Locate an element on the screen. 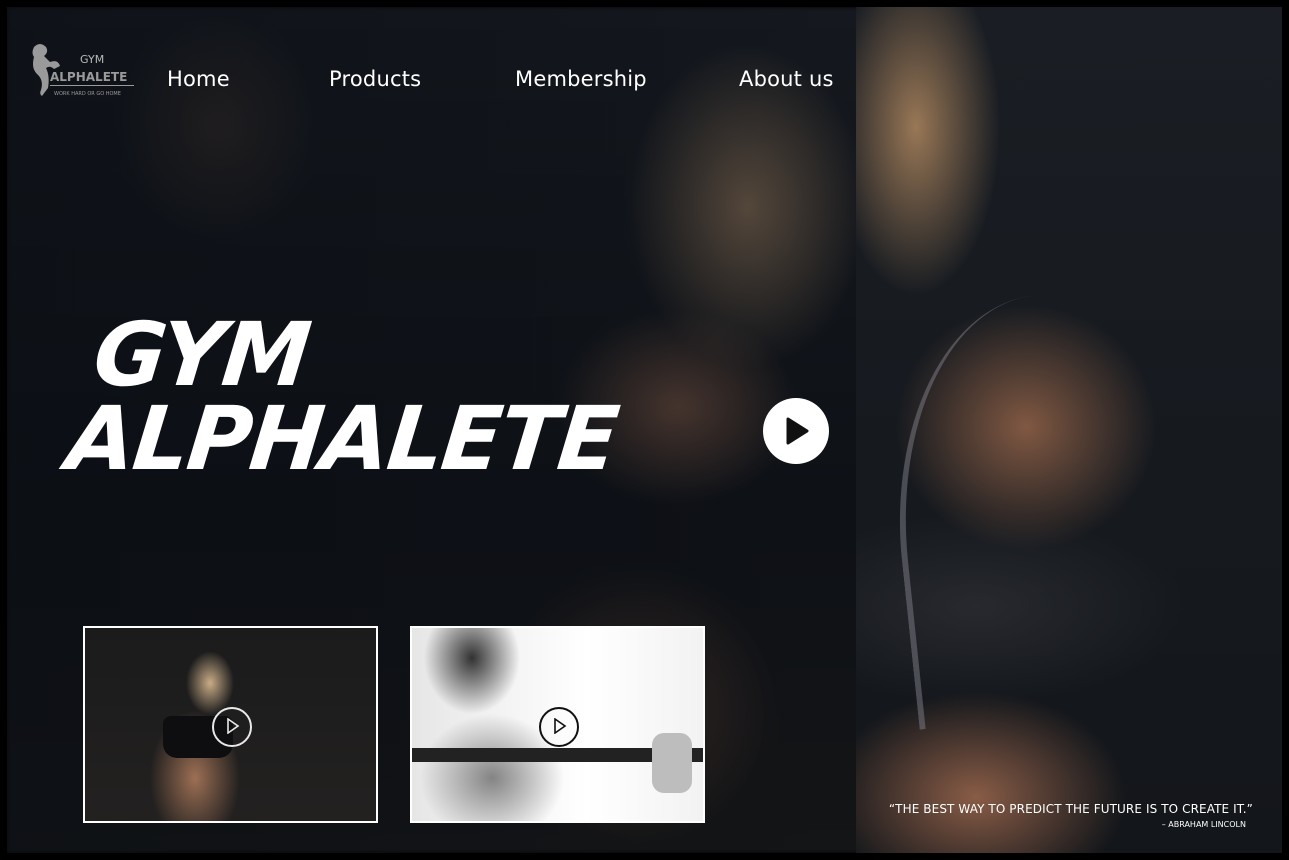 The image size is (1289, 860). nav-products: Products is located at coordinates (375, 79).